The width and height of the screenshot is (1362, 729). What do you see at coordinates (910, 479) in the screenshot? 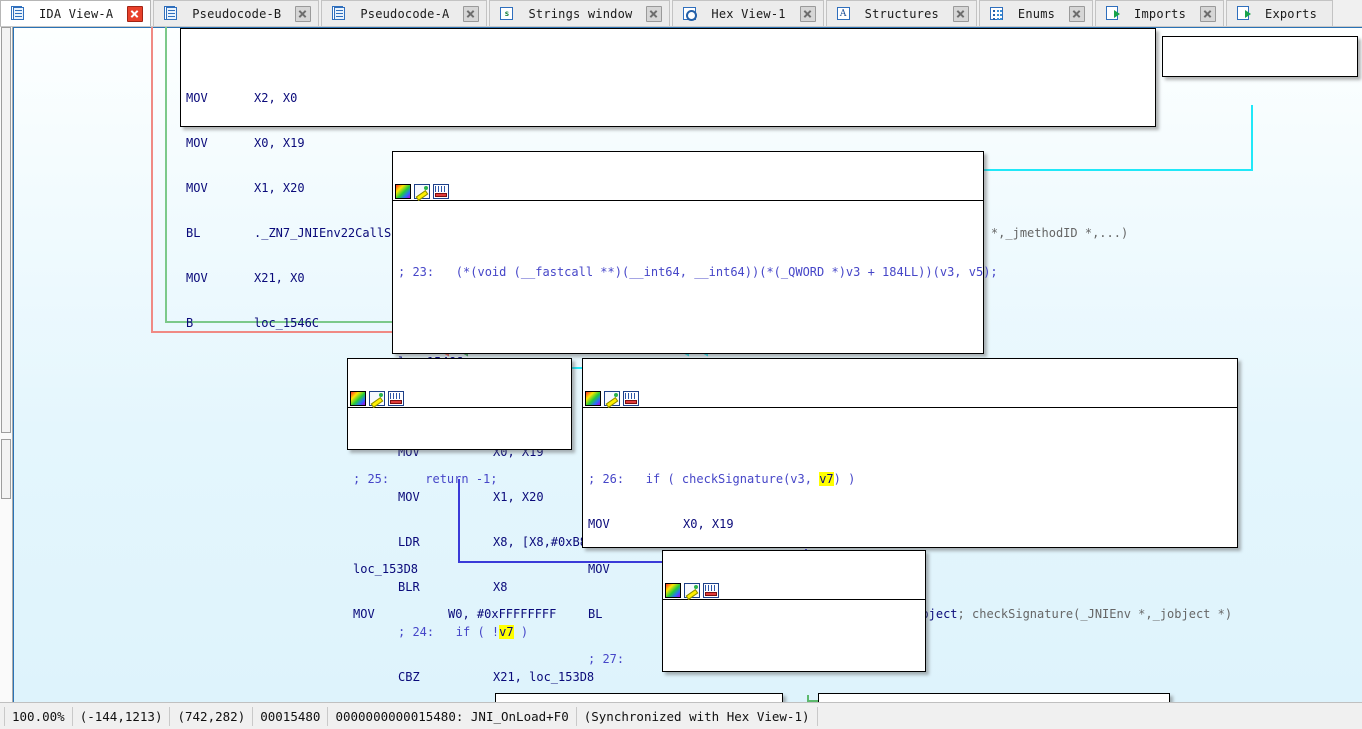
I see `pseudocode-line: ; 26: if ( checkSignature(v3, v7) )` at bounding box center [910, 479].